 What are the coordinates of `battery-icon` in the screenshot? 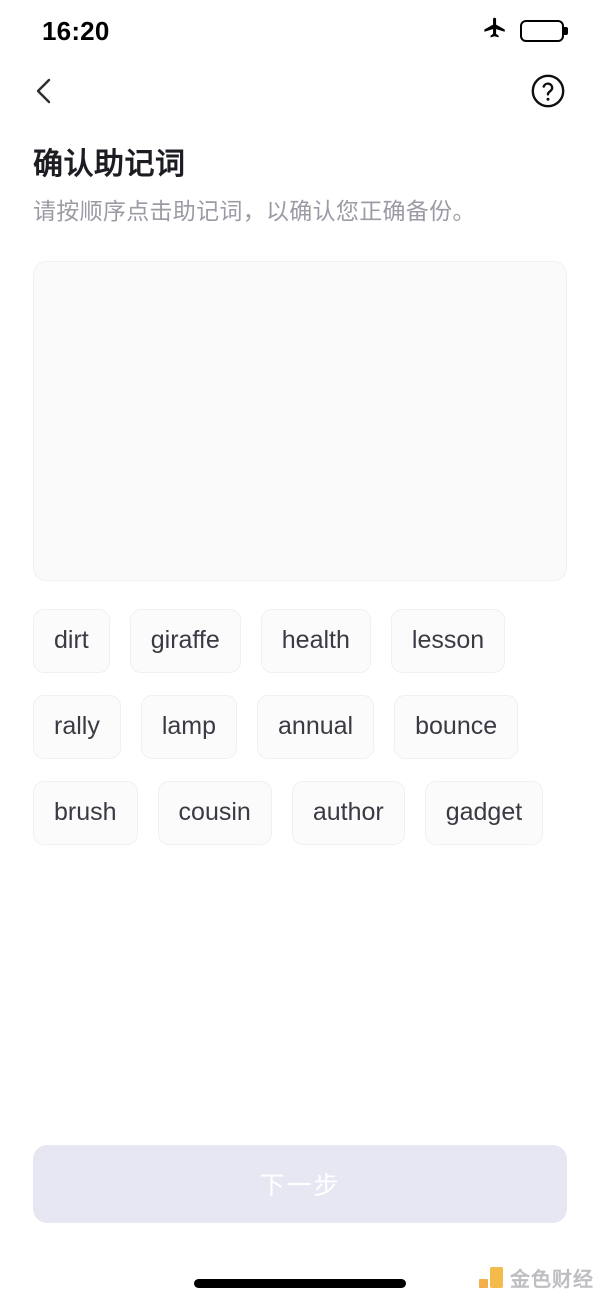 It's located at (542, 31).